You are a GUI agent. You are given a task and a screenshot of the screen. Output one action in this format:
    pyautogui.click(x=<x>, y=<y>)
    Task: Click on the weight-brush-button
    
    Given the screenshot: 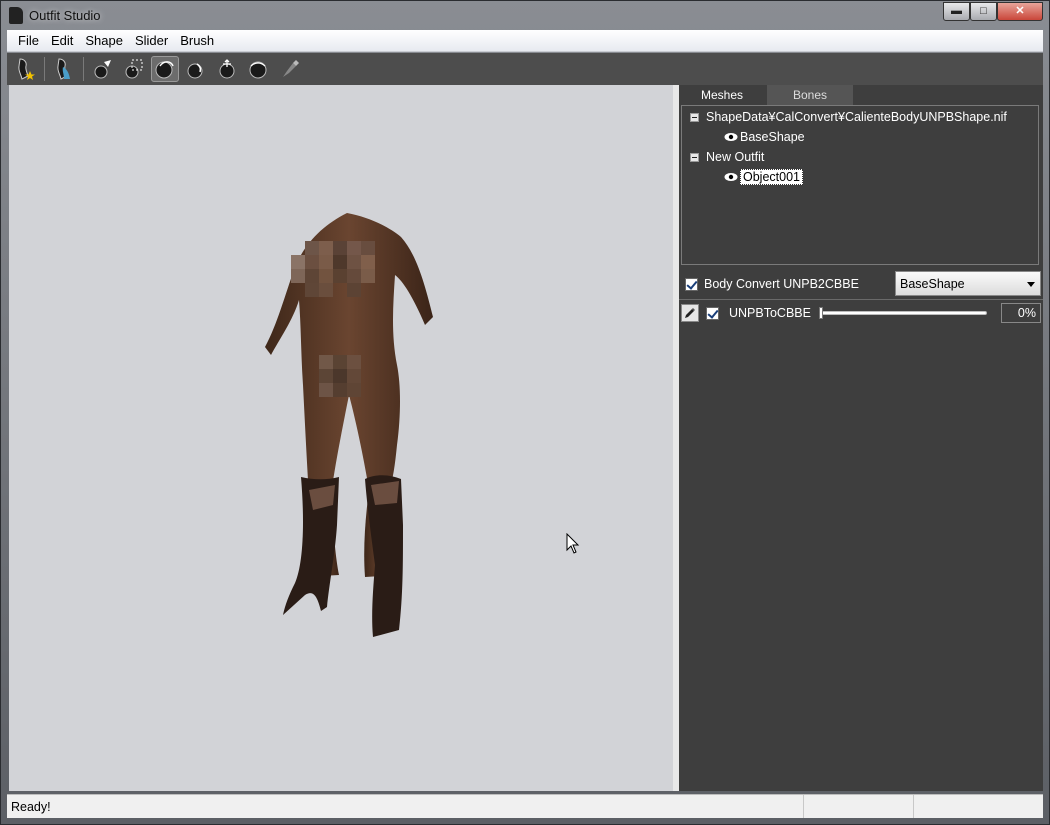 What is the action you would take?
    pyautogui.click(x=289, y=69)
    